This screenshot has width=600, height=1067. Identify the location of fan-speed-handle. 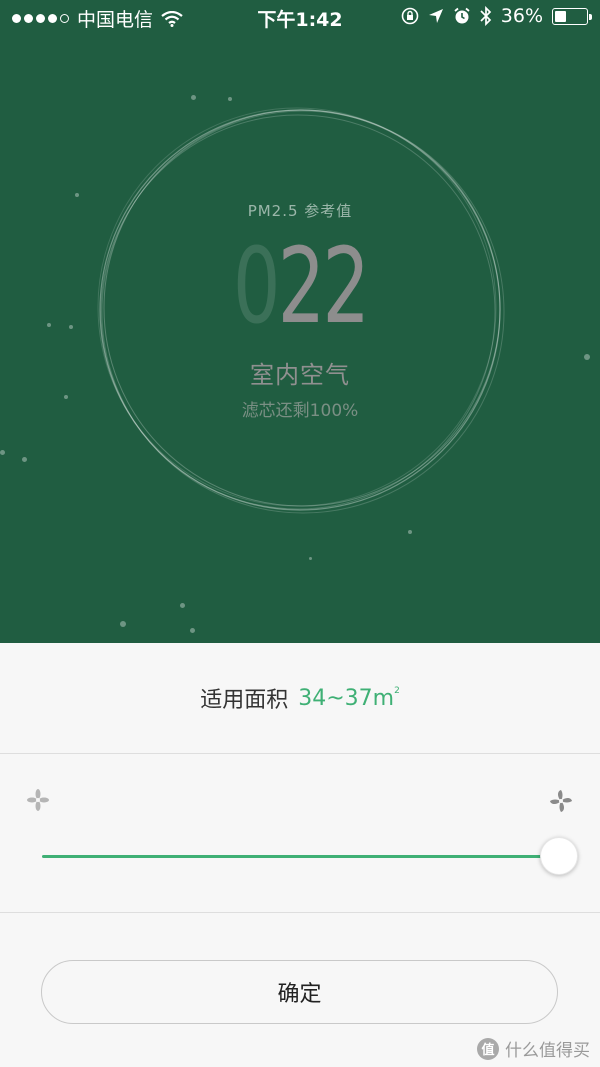
(559, 856).